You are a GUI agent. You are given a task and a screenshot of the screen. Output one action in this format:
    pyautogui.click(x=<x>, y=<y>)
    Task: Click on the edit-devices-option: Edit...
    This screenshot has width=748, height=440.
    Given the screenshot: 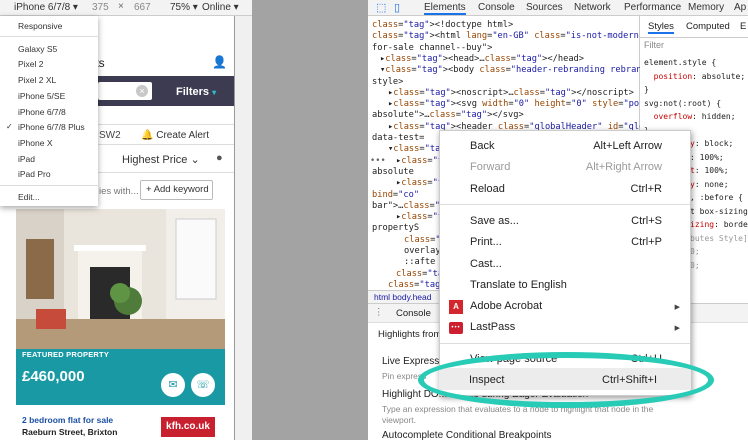 What is the action you would take?
    pyautogui.click(x=29, y=197)
    